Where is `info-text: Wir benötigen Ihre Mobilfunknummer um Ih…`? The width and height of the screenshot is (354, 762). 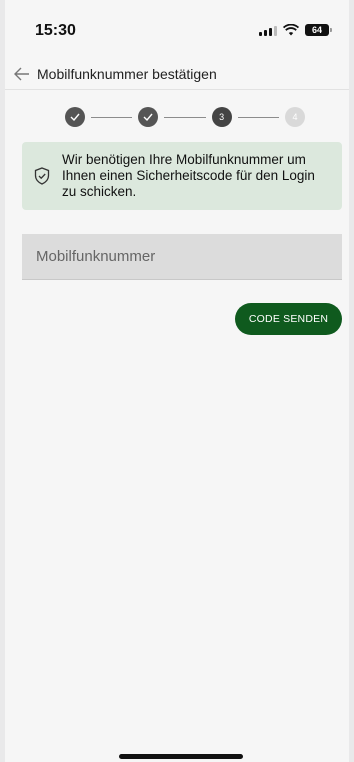 info-text: Wir benötigen Ihre Mobilfunknummer um Ih… is located at coordinates (188, 175).